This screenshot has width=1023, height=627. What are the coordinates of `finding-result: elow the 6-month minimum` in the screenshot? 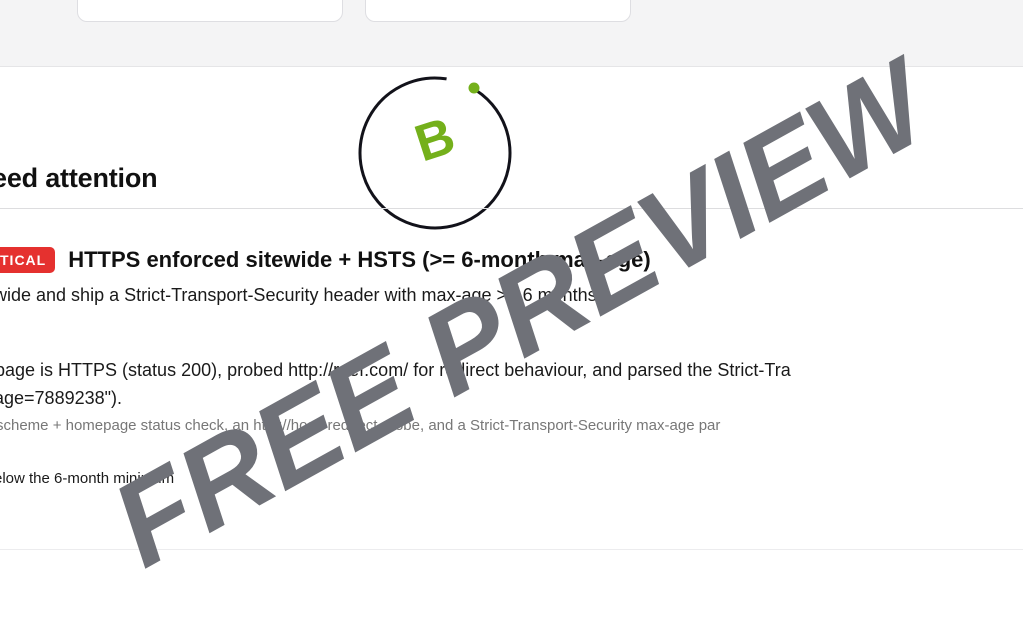 It's located at (87, 478).